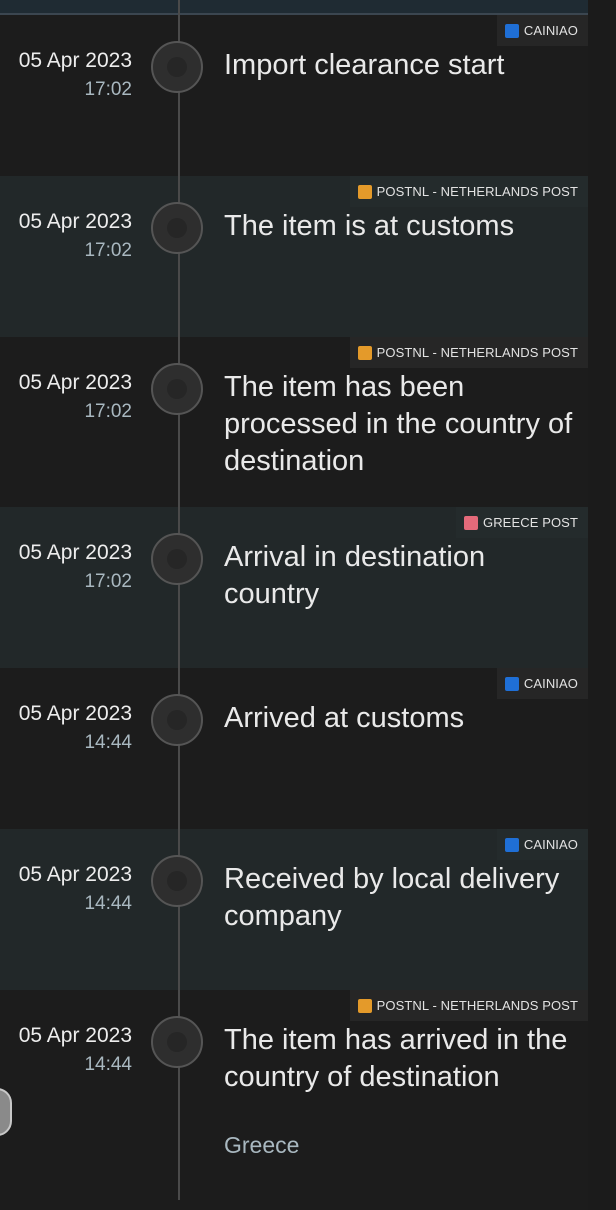 The height and width of the screenshot is (1210, 616). Describe the element at coordinates (392, 897) in the screenshot. I see `event-title: Received by local delivery company` at that location.